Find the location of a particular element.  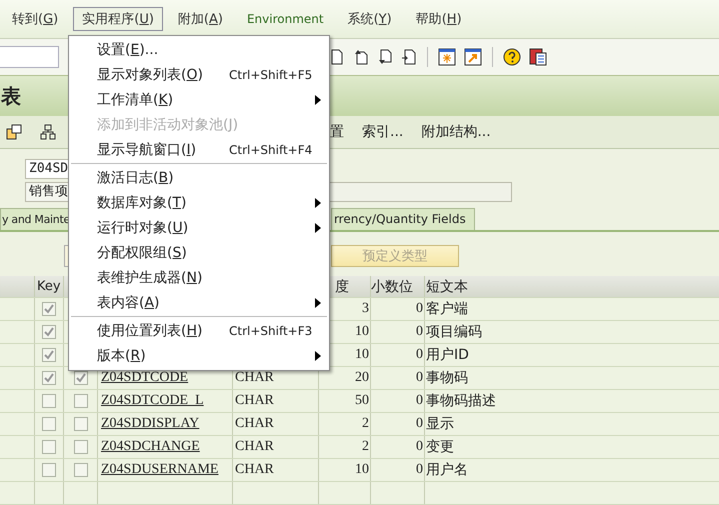

column-header: Key is located at coordinates (49, 286).